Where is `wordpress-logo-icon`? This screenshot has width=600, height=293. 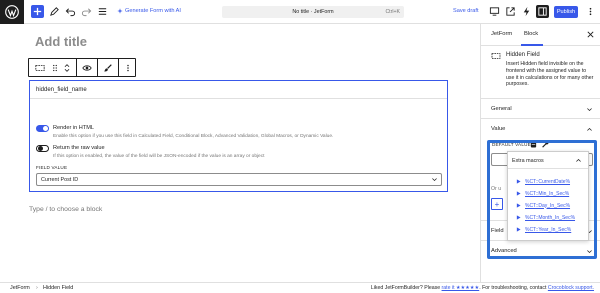
wordpress-logo-icon is located at coordinates (12, 12).